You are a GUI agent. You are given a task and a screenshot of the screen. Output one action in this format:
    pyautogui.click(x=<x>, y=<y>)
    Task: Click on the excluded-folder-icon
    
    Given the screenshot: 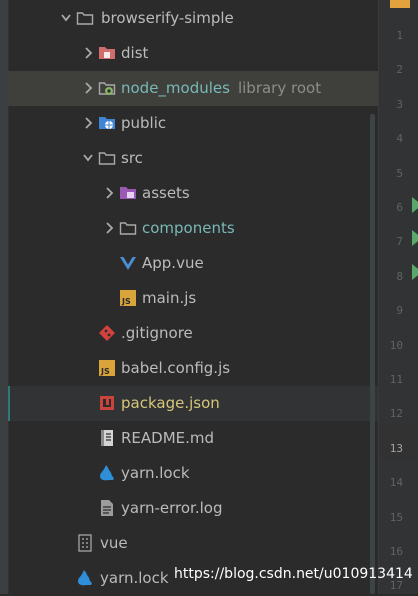 What is the action you would take?
    pyautogui.click(x=107, y=53)
    